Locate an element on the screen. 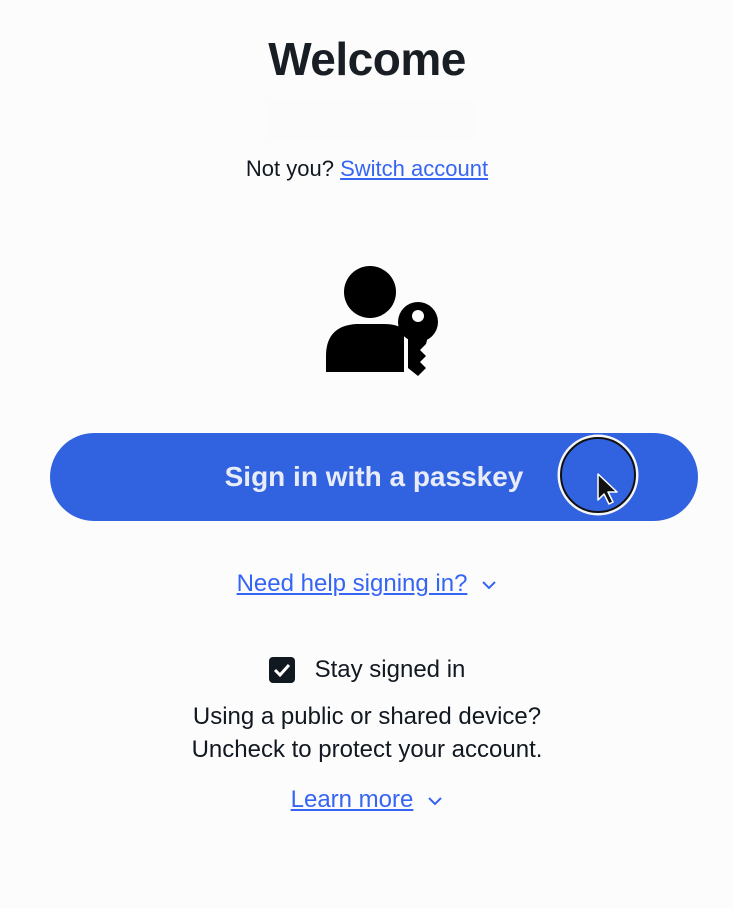 Image resolution: width=734 pixels, height=908 pixels. stay-signed-in-row: Stay signed in is located at coordinates (367, 670).